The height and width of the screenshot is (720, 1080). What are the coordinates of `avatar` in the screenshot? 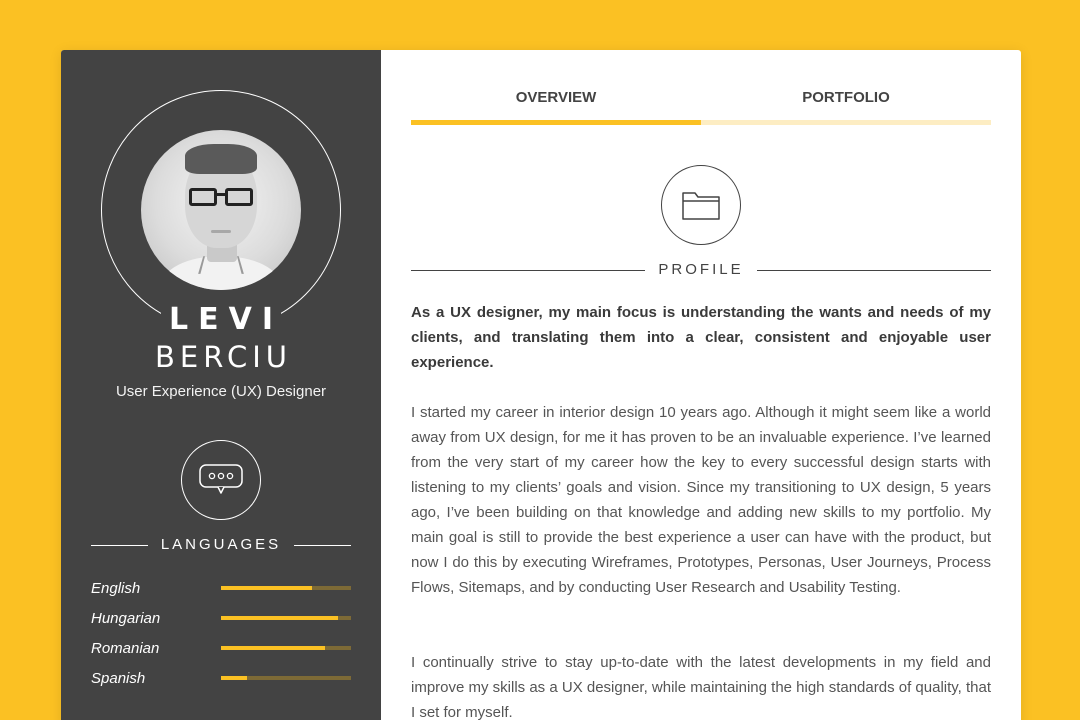 It's located at (221, 210).